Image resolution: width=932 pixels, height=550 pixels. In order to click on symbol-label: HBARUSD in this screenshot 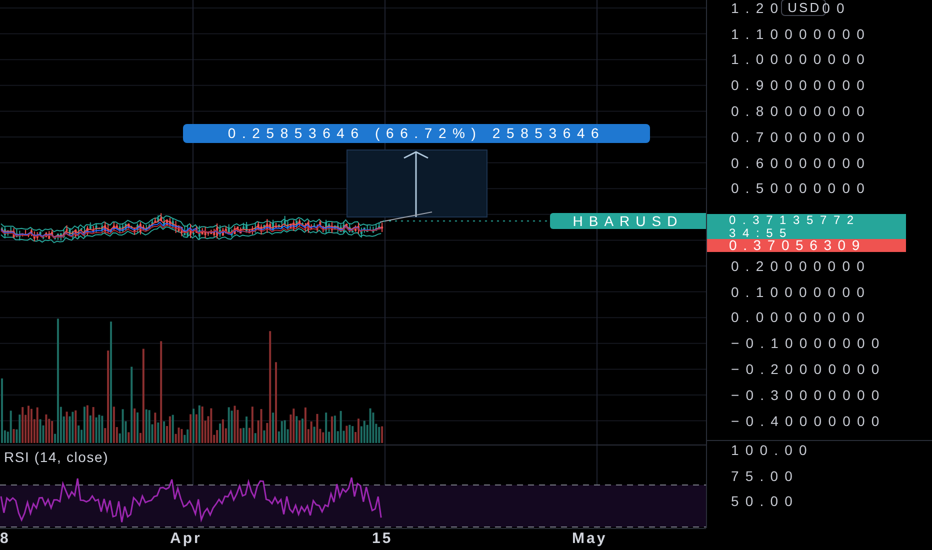, I will do `click(628, 221)`.